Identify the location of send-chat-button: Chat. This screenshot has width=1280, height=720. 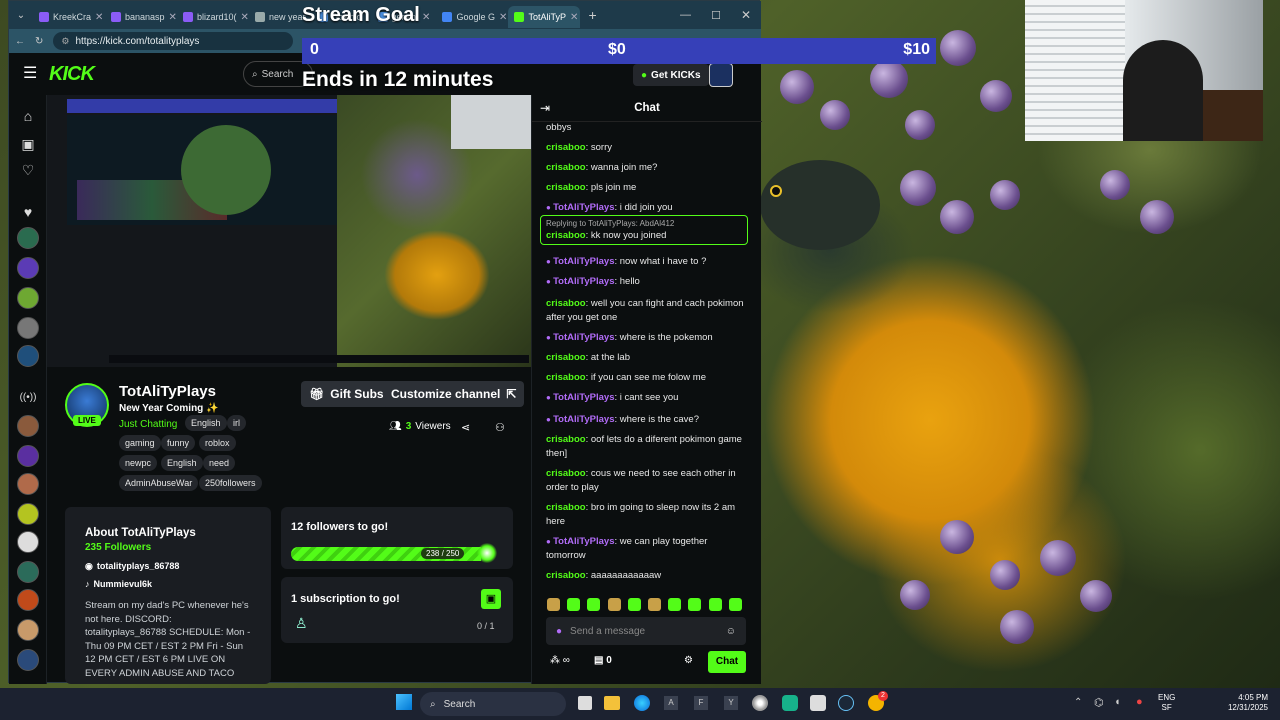
(727, 662).